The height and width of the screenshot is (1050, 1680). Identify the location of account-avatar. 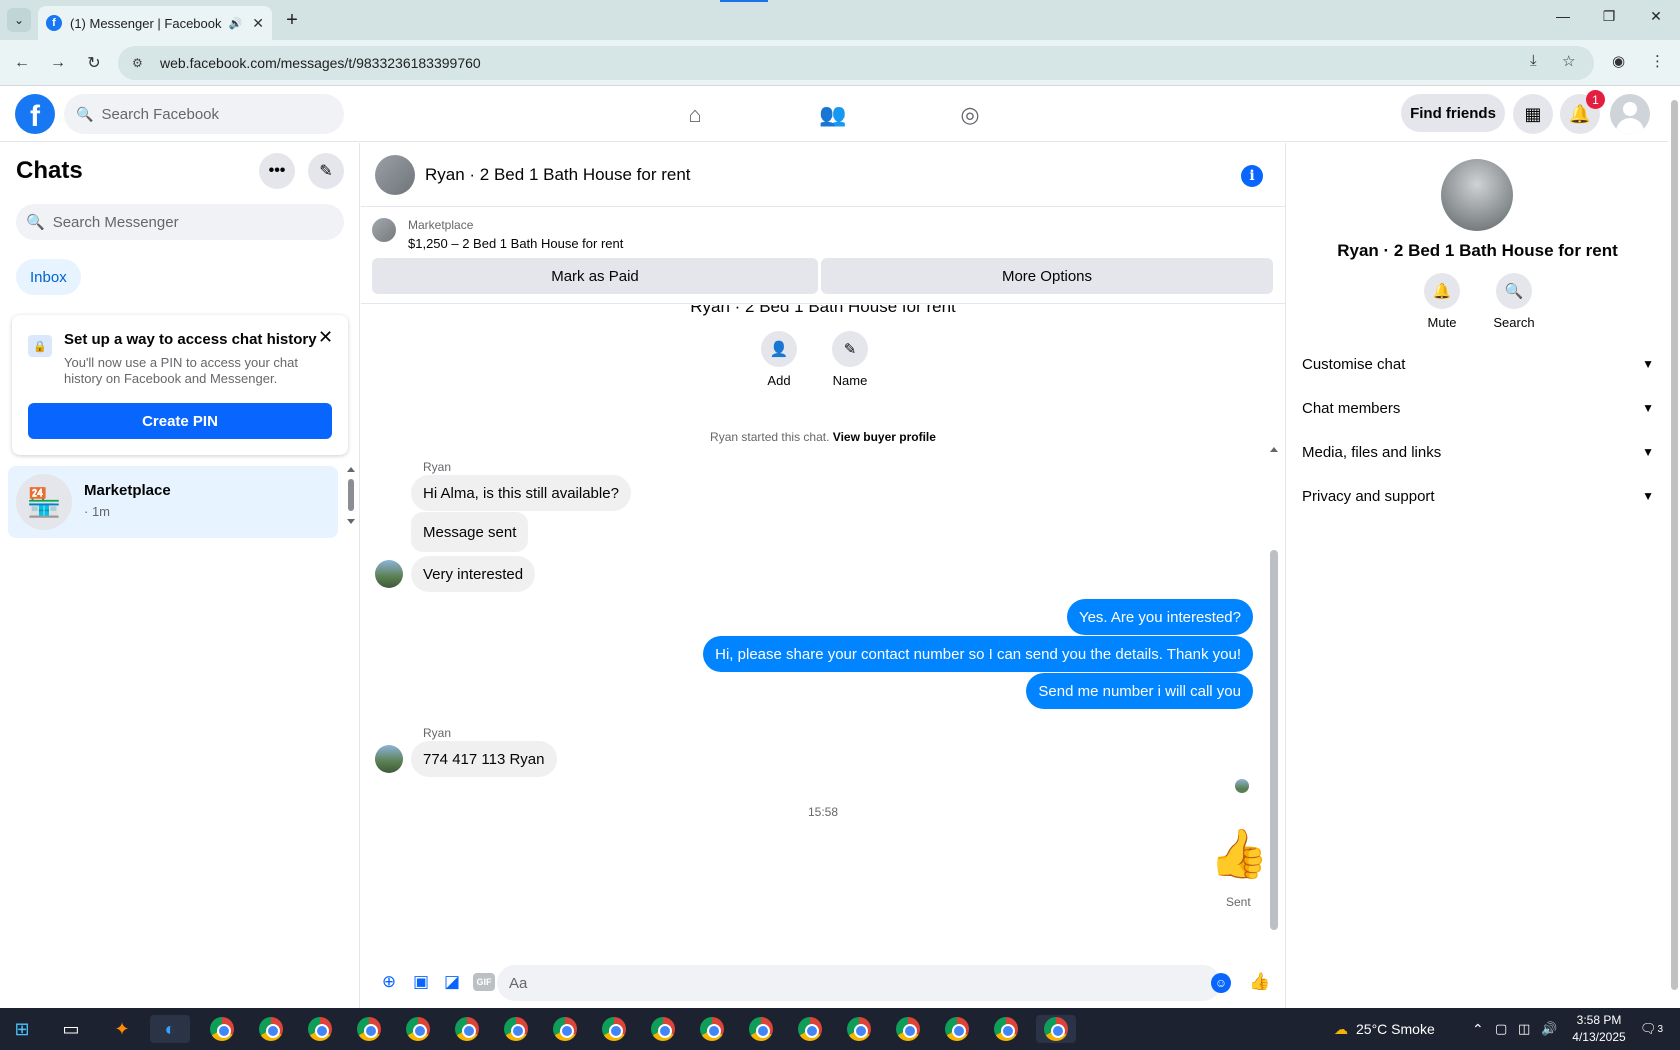
(1630, 114).